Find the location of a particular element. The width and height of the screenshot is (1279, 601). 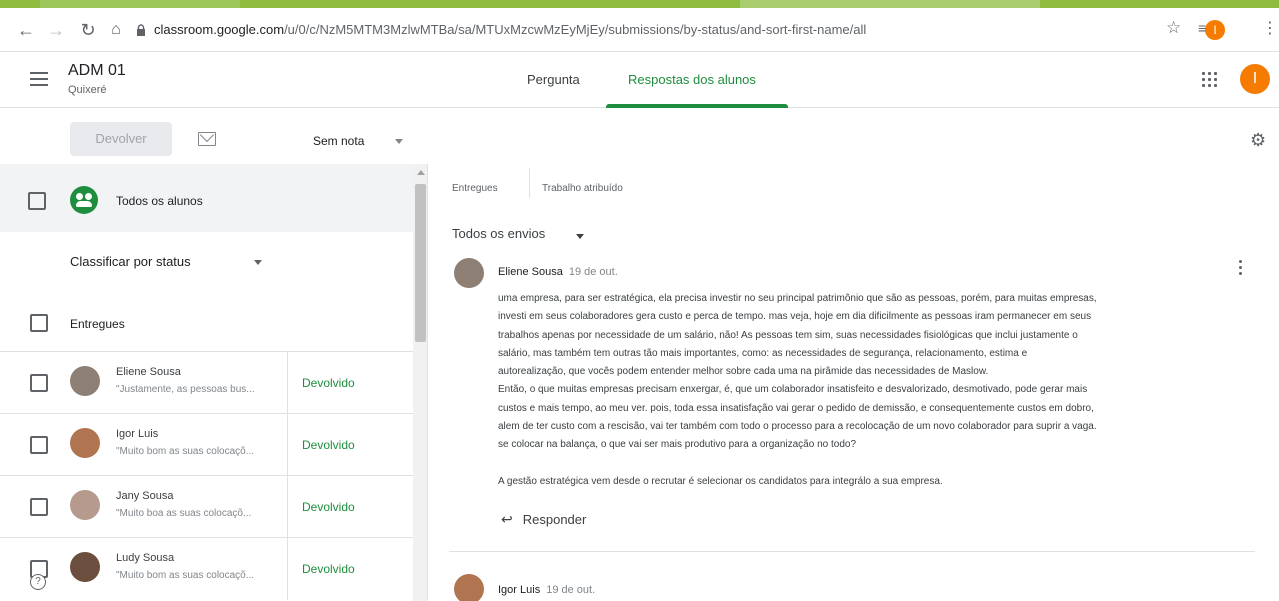

reply-button: ↩ Responder is located at coordinates (543, 519).